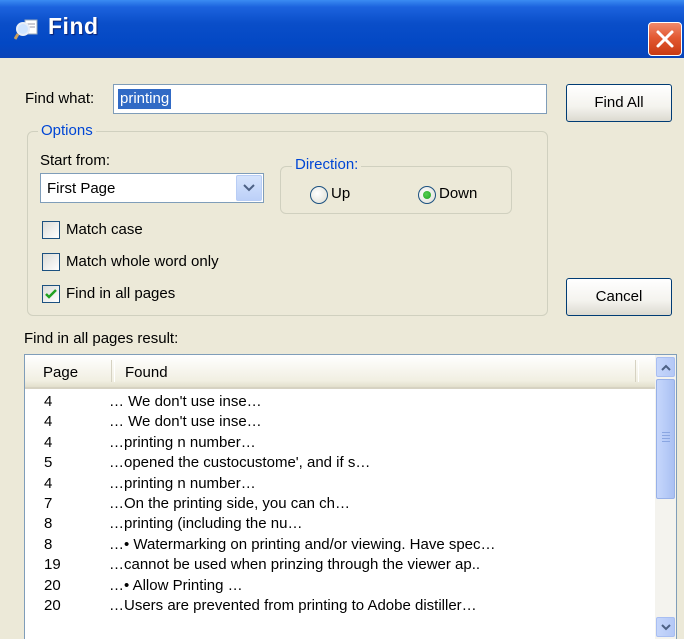  Describe the element at coordinates (619, 103) in the screenshot. I see `find-all-button: Find All` at that location.